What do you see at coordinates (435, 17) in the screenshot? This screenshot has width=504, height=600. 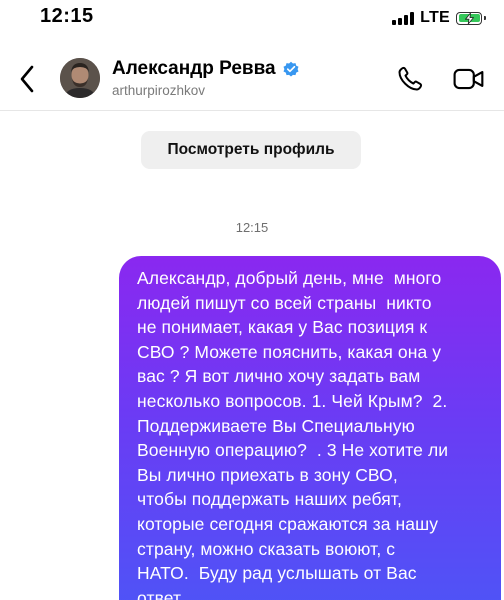 I see `network-type: LTE` at bounding box center [435, 17].